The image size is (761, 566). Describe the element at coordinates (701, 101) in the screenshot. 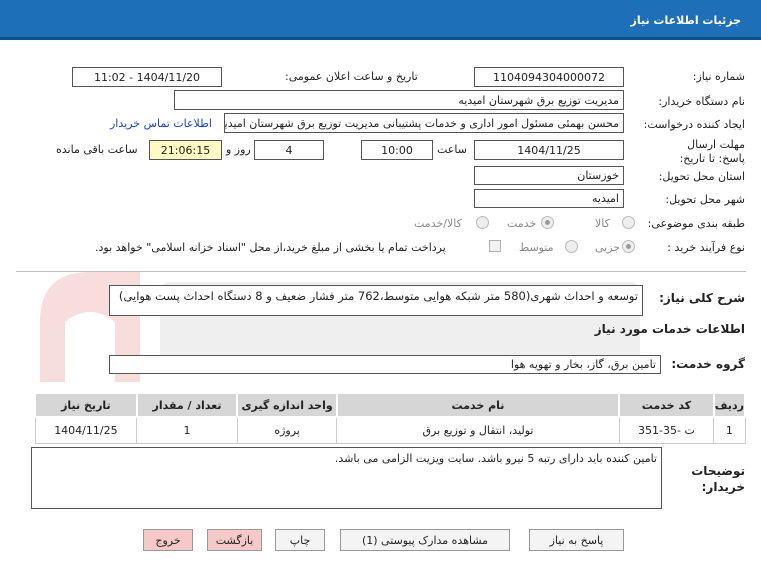

I see `buyer-org-label: نام دستگاه خریدار:` at that location.